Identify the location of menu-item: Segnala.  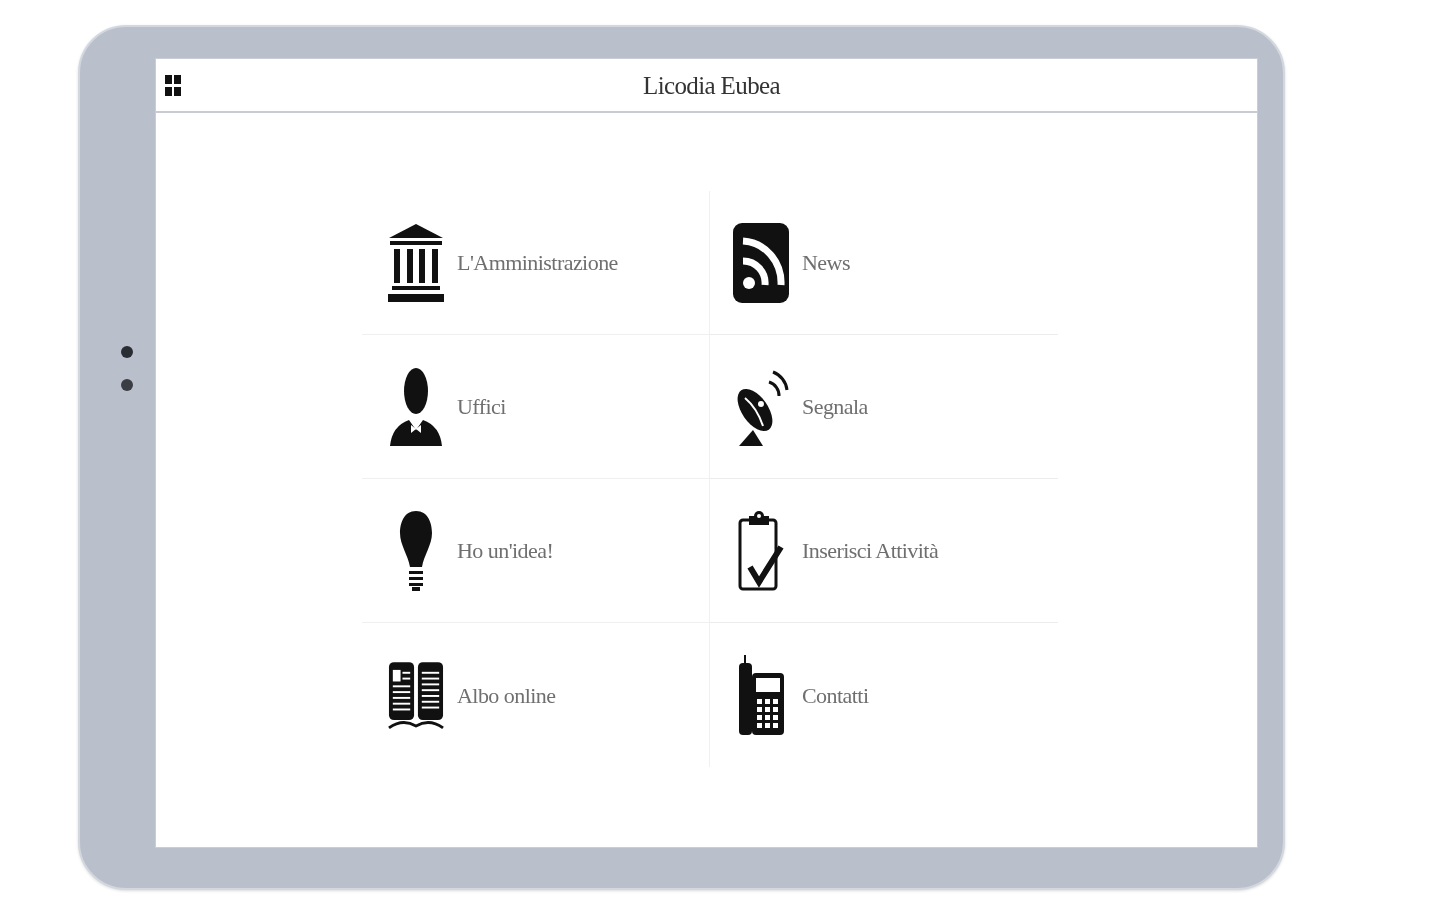
(884, 407).